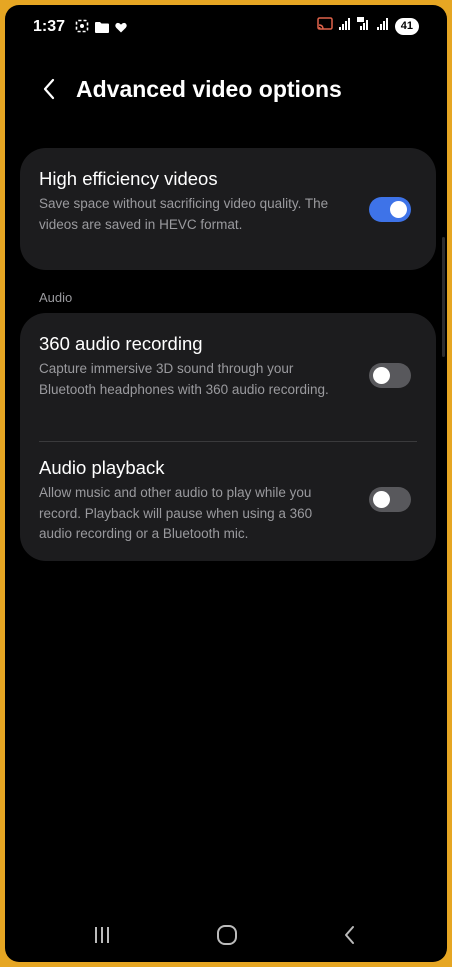 This screenshot has width=452, height=967. I want to click on recents-icon, so click(102, 935).